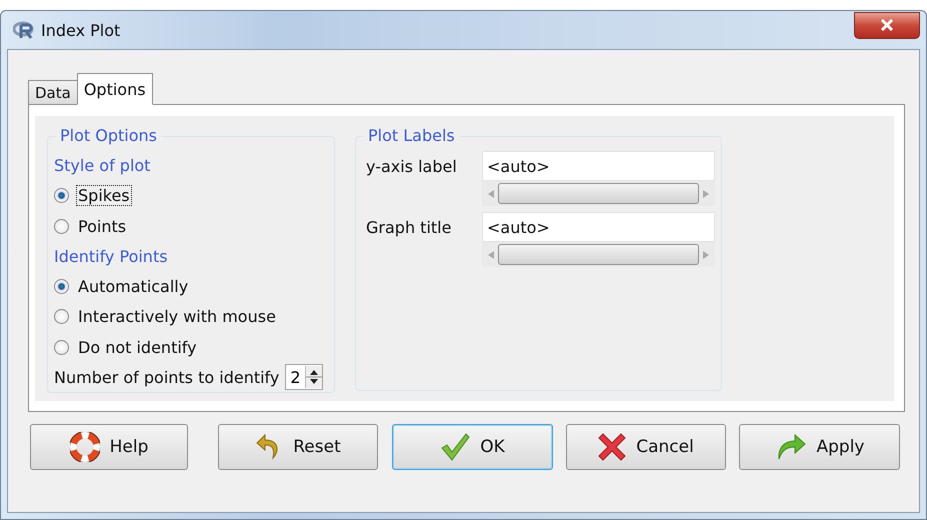 This screenshot has width=927, height=520. Describe the element at coordinates (646, 447) in the screenshot. I see `dialog-button: Cancel` at that location.